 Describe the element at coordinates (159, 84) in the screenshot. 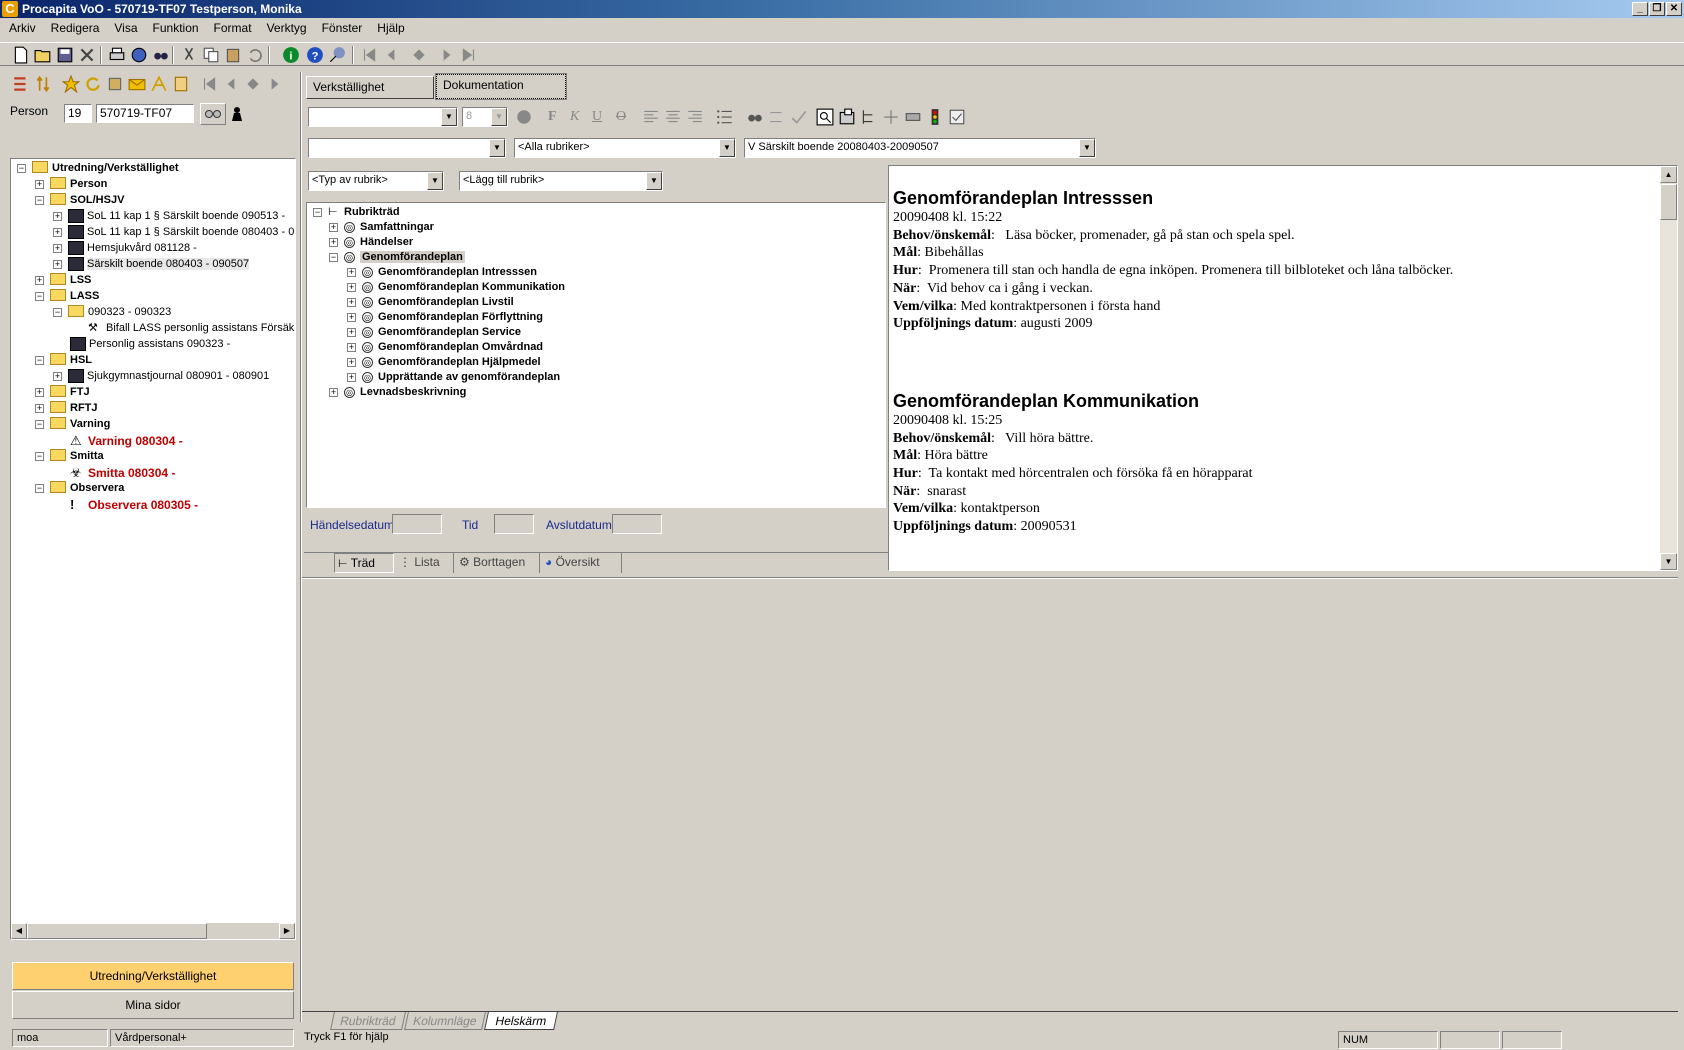

I see `signature-icon` at that location.